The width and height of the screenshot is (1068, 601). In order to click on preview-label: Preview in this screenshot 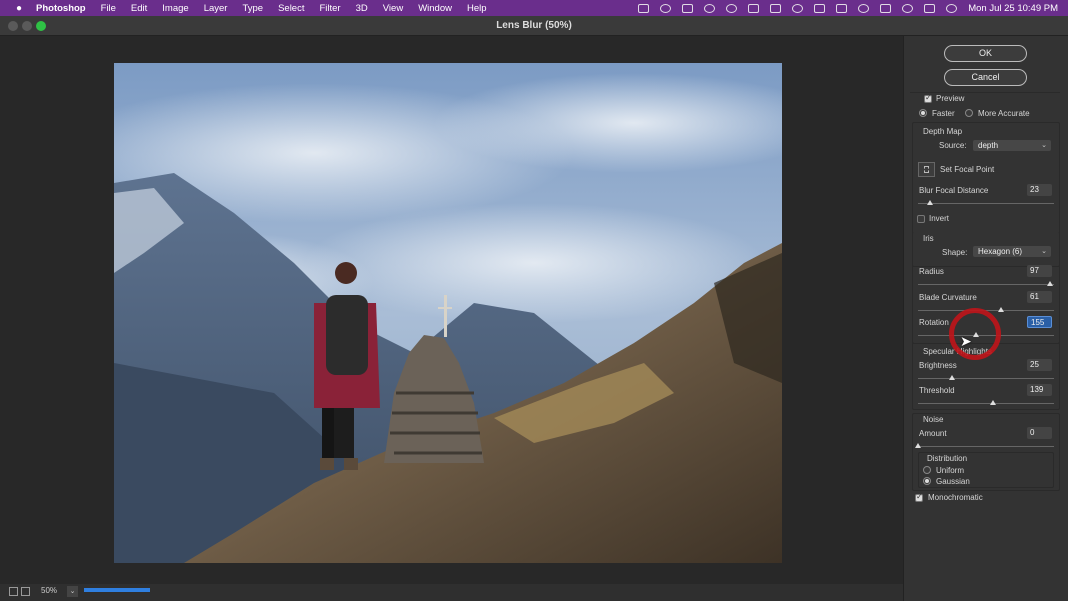, I will do `click(950, 98)`.